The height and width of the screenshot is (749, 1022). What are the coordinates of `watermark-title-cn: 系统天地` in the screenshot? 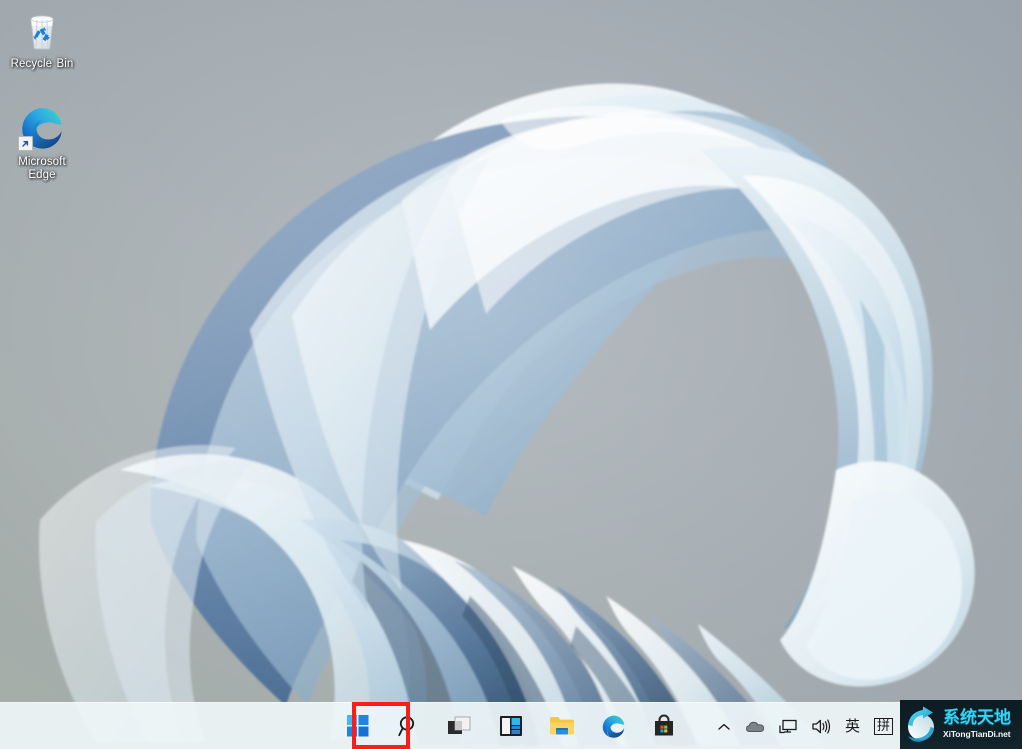 It's located at (977, 718).